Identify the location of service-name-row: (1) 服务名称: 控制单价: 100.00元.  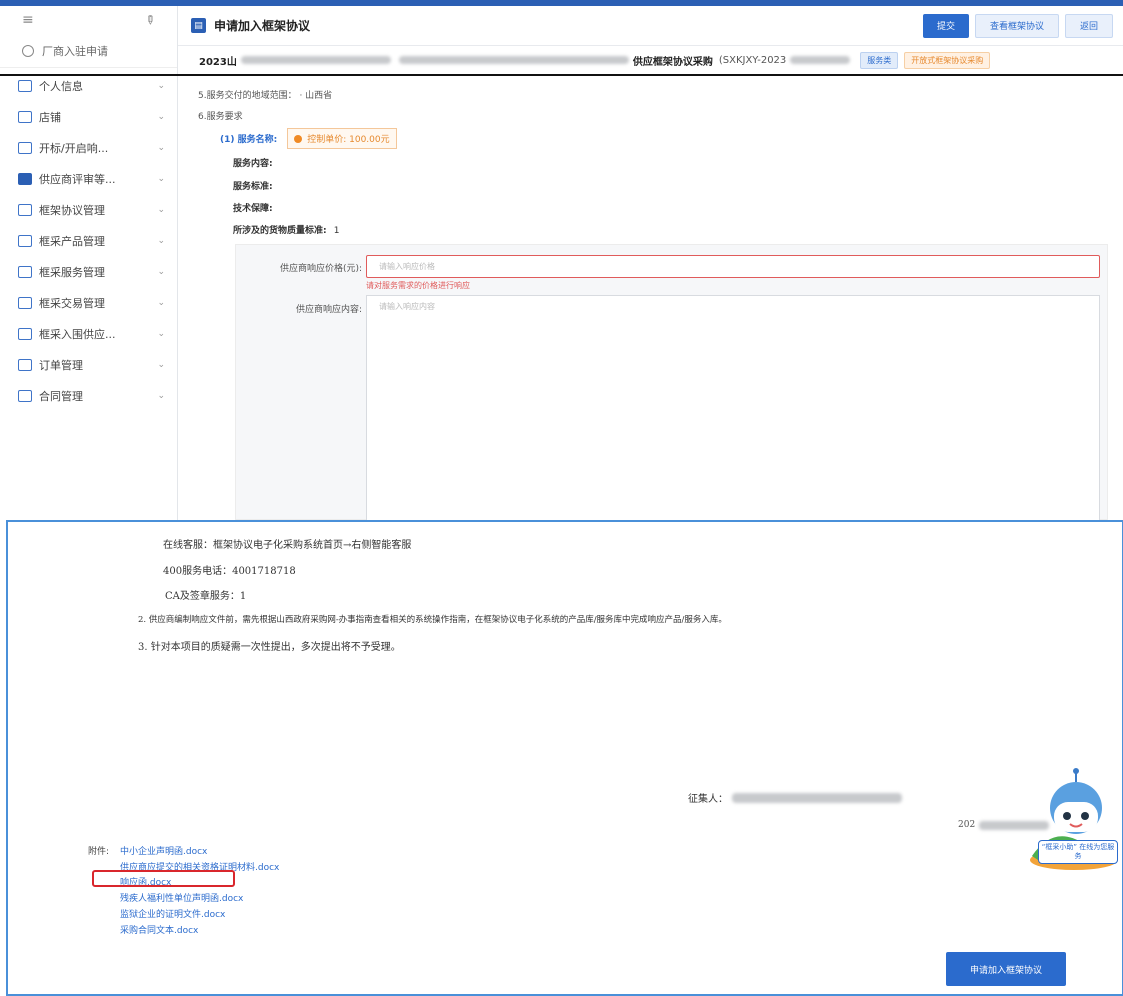
(308, 138).